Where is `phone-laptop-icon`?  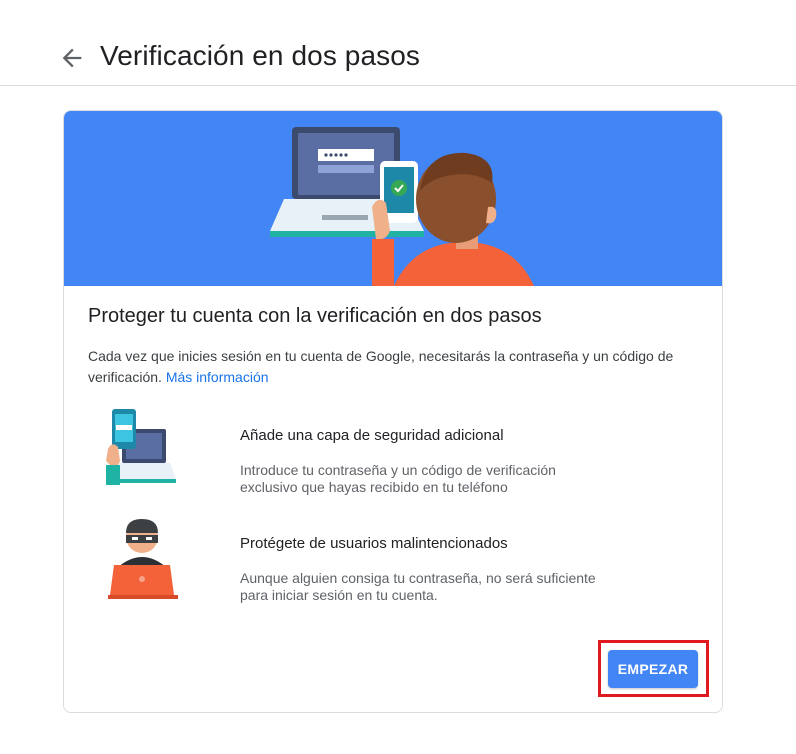
phone-laptop-icon is located at coordinates (140, 451).